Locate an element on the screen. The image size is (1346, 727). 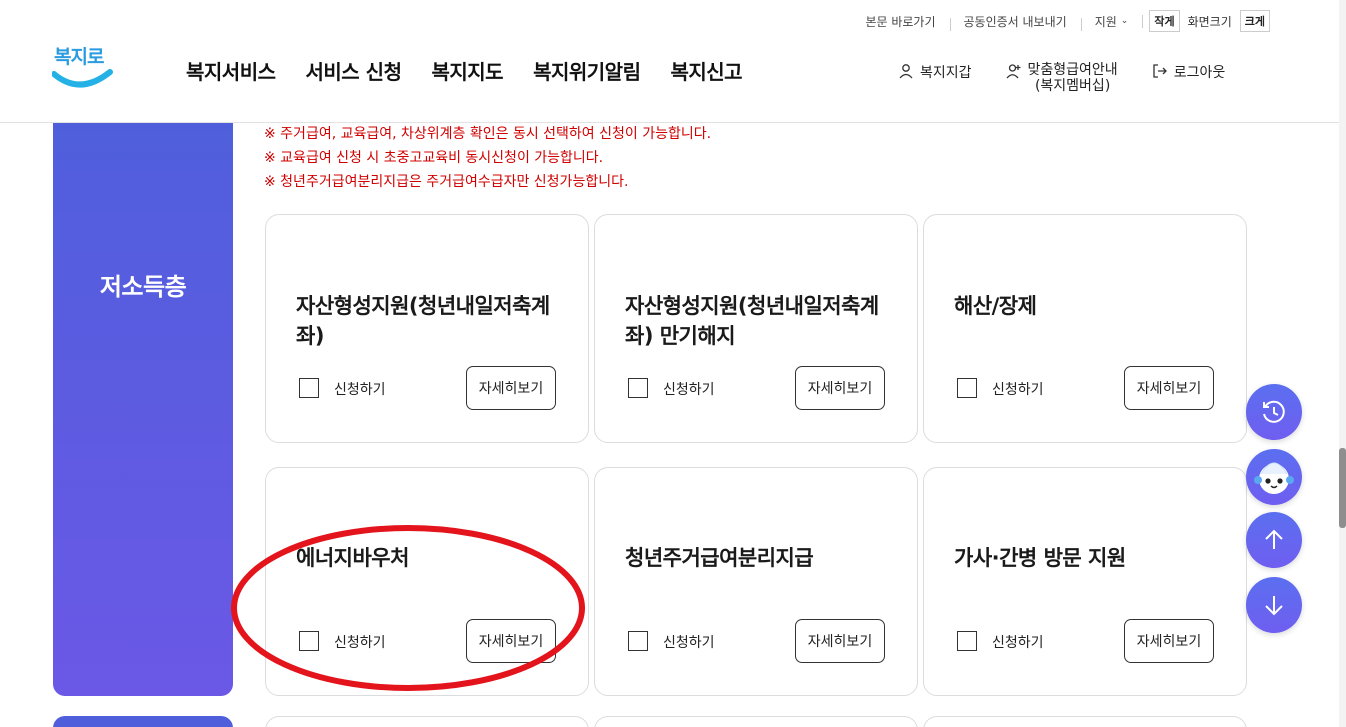
recent-history-button is located at coordinates (1274, 412).